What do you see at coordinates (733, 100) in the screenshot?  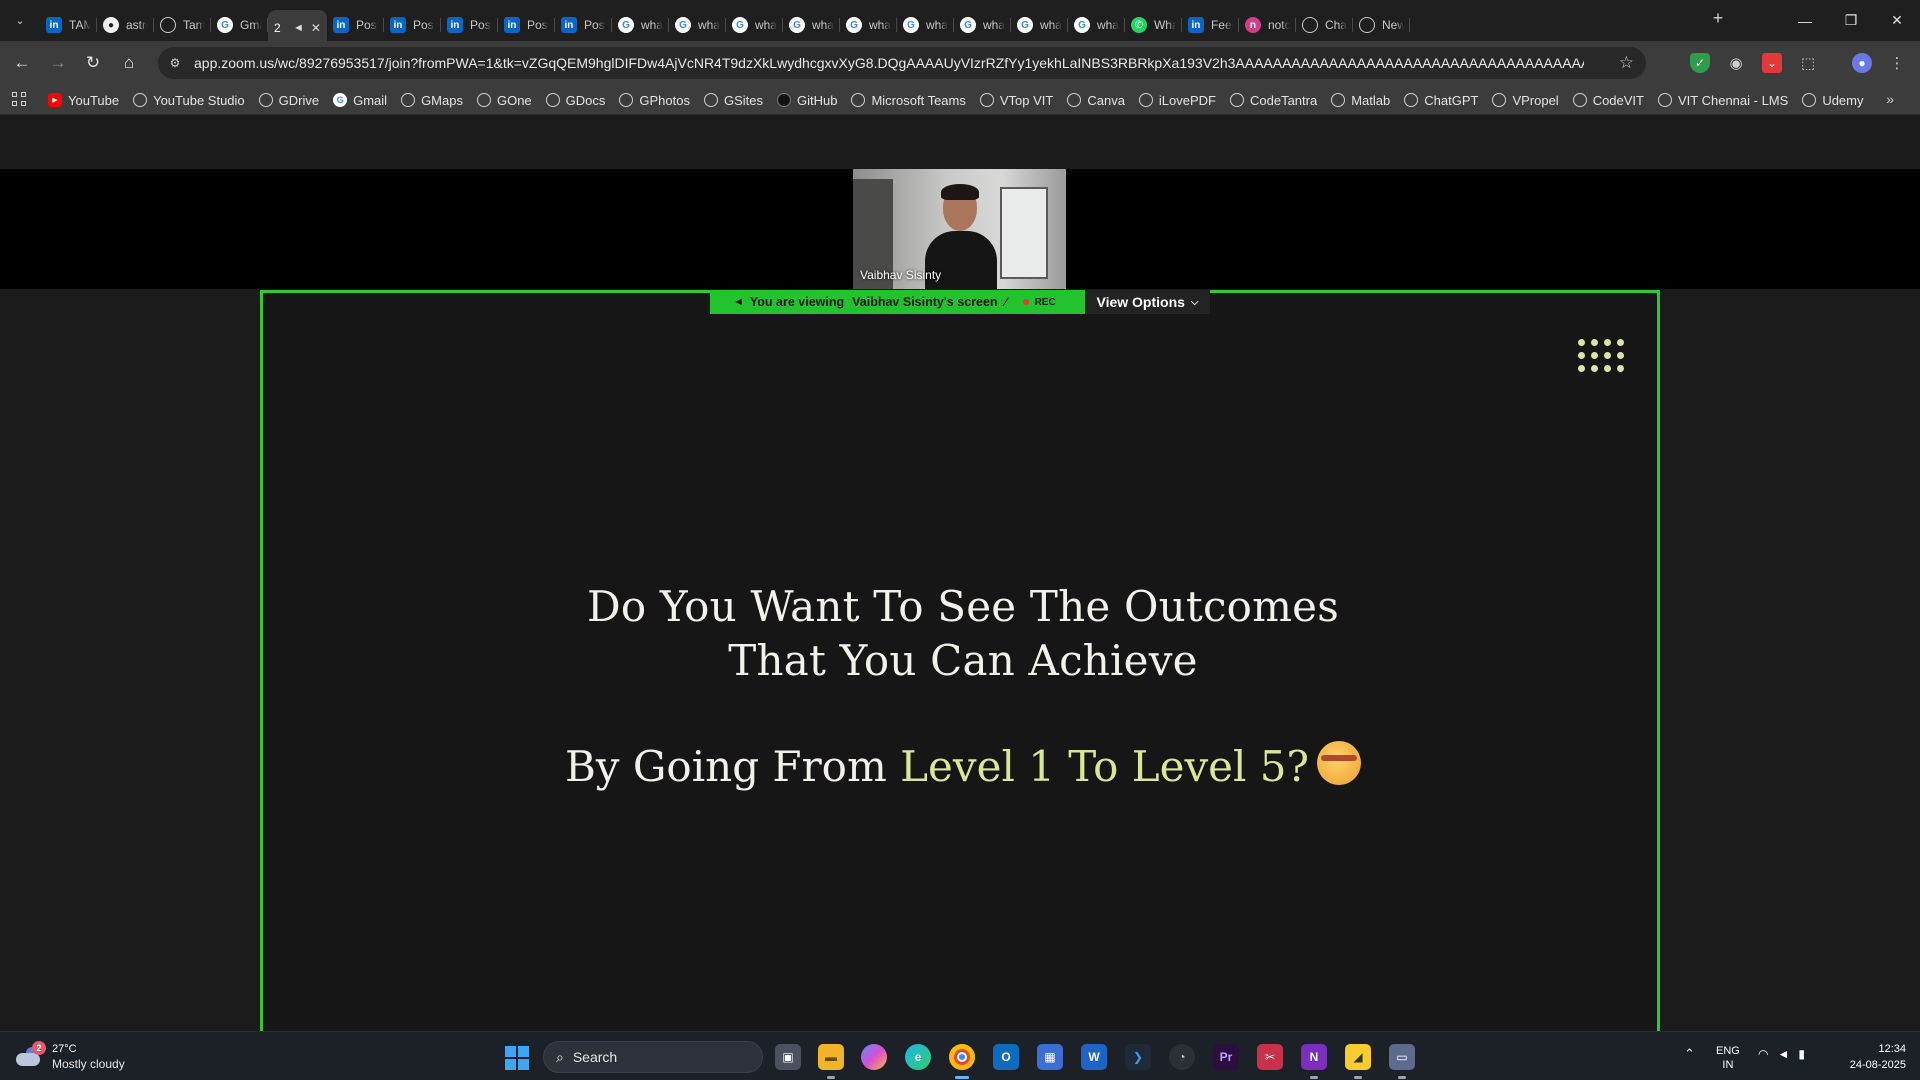 I see `bookmark-item: GSites` at bounding box center [733, 100].